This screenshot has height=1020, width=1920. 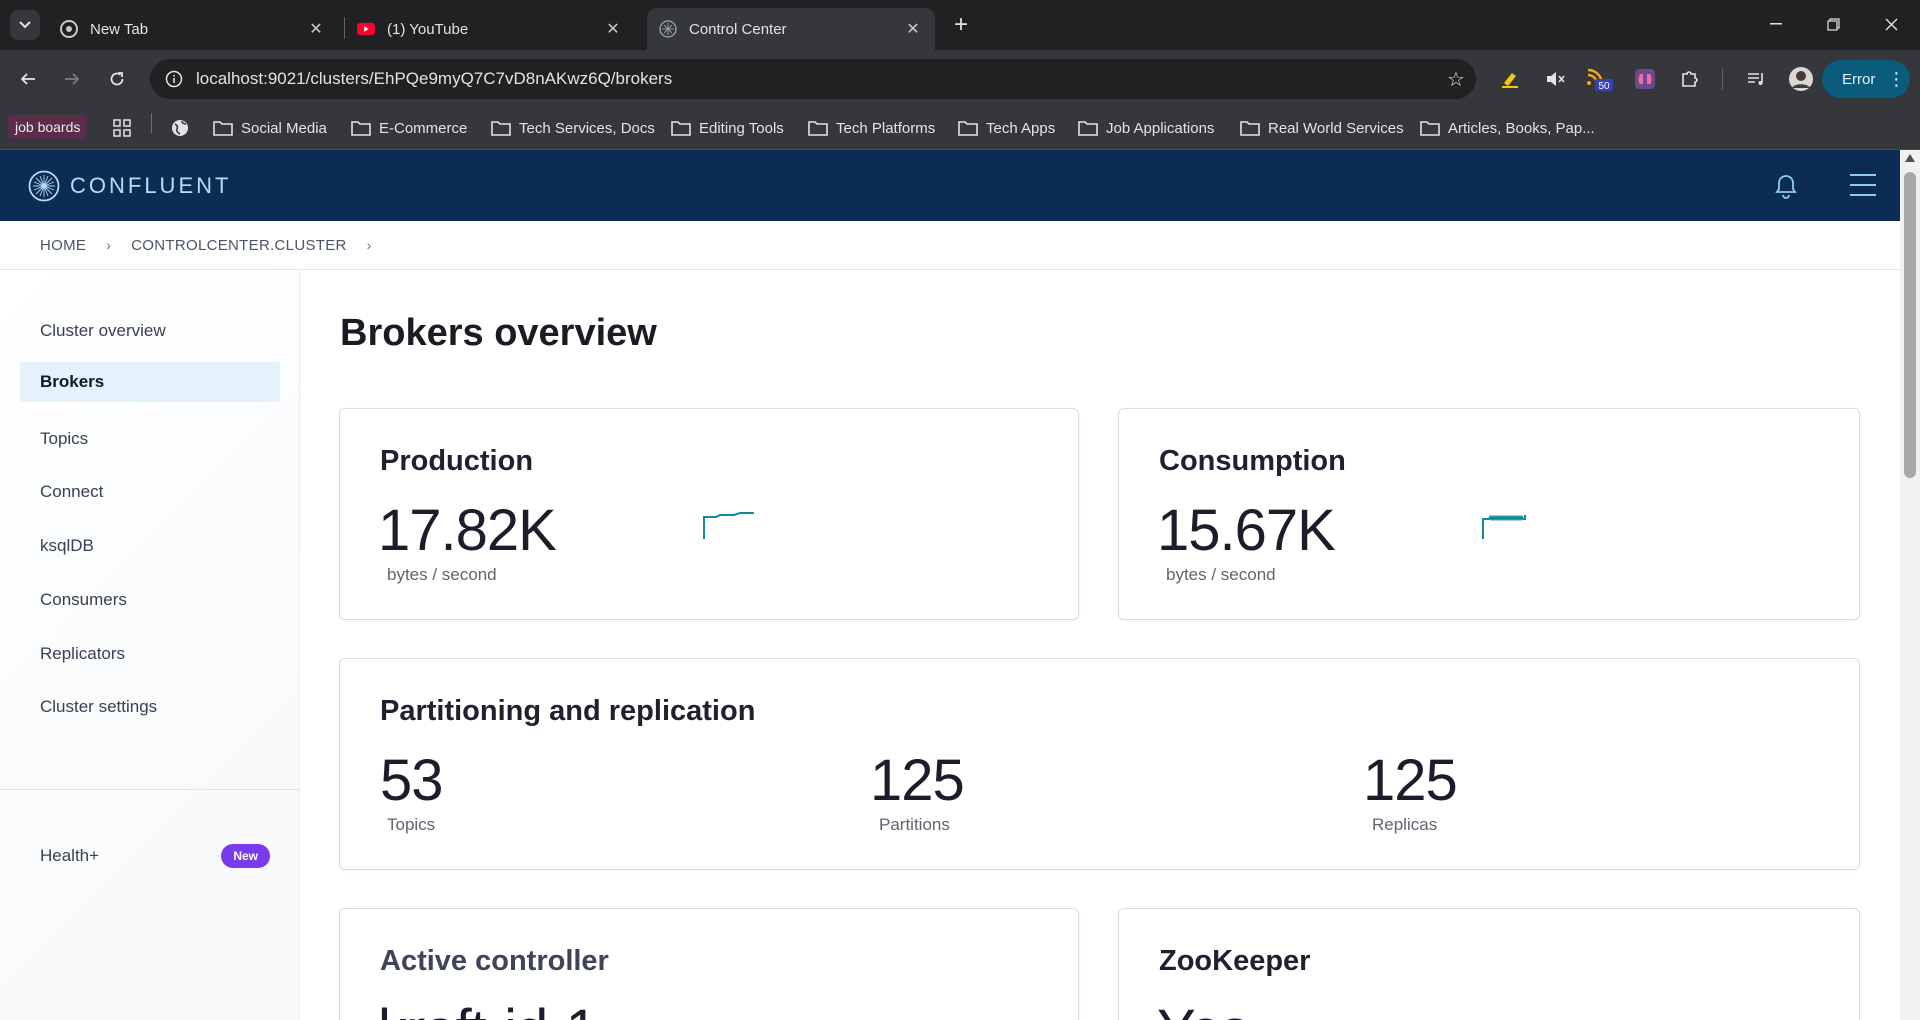 I want to click on partitioning-title: Partitioning and replication, so click(x=568, y=711).